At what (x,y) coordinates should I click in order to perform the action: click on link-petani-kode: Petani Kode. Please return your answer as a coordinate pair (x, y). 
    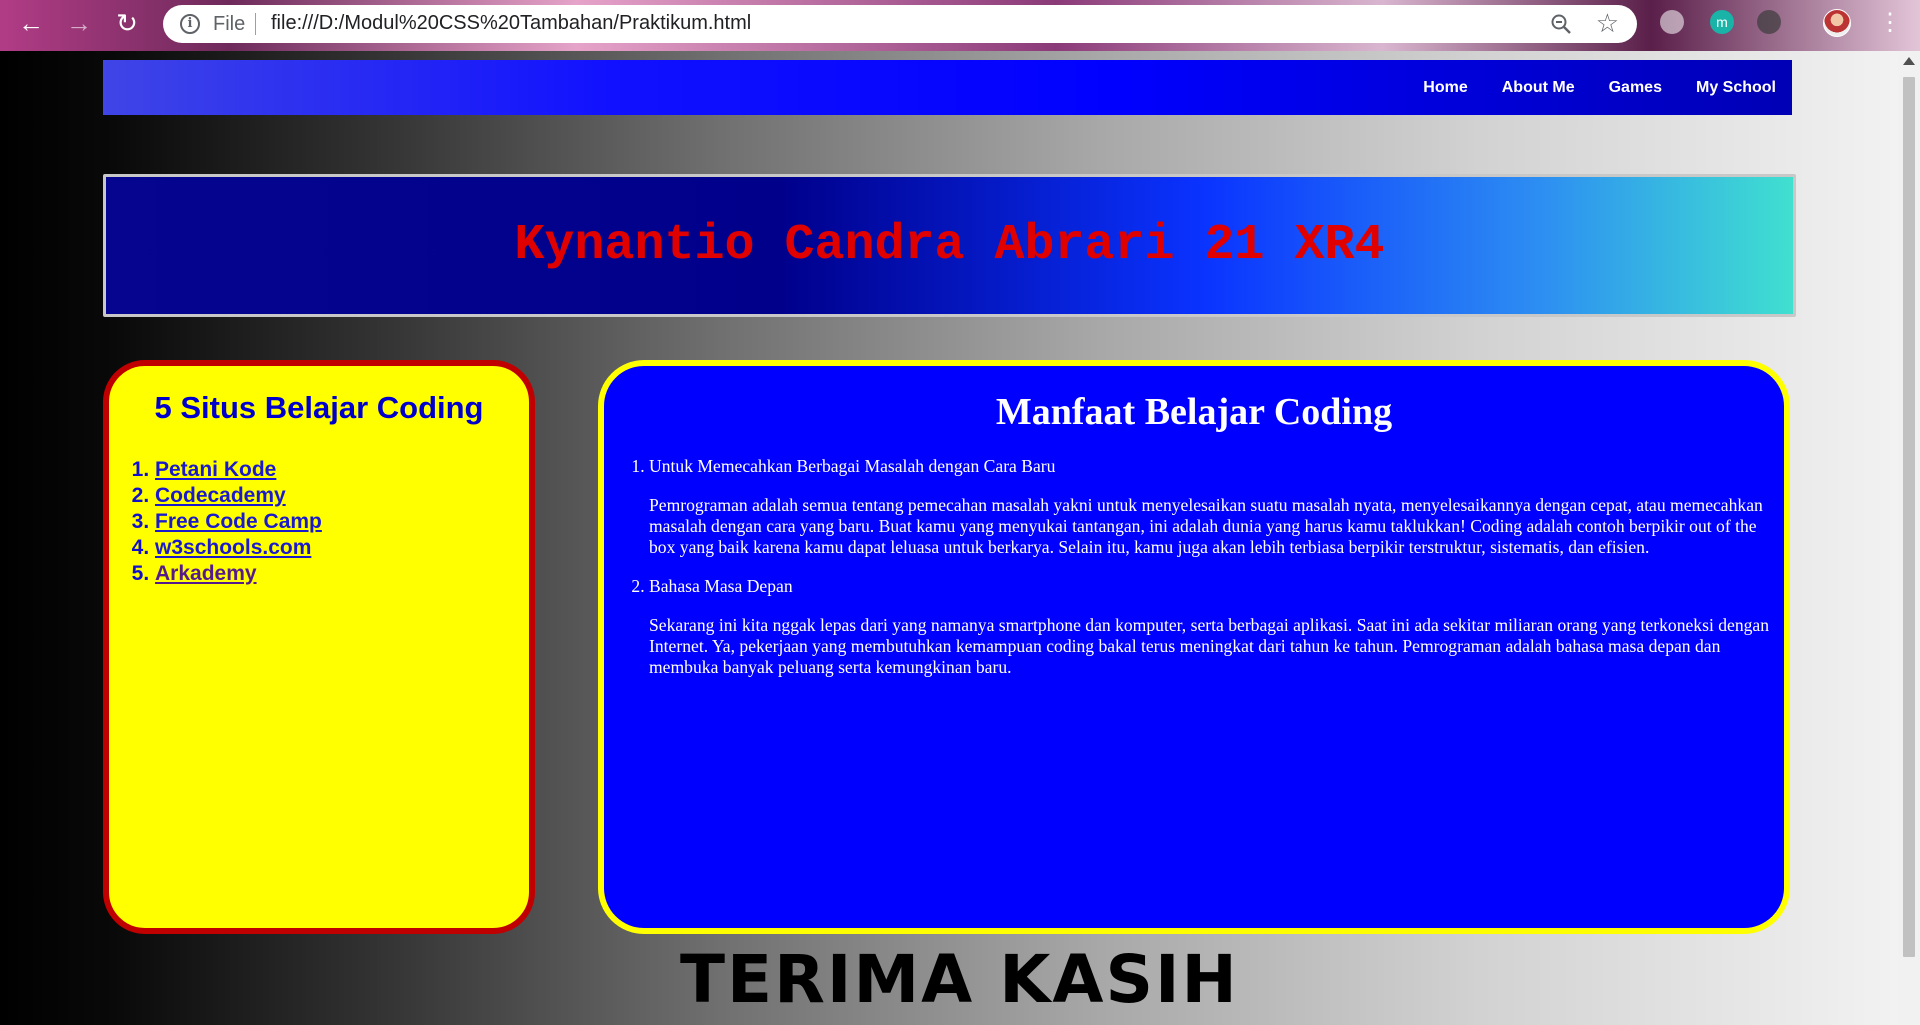
    Looking at the image, I should click on (215, 469).